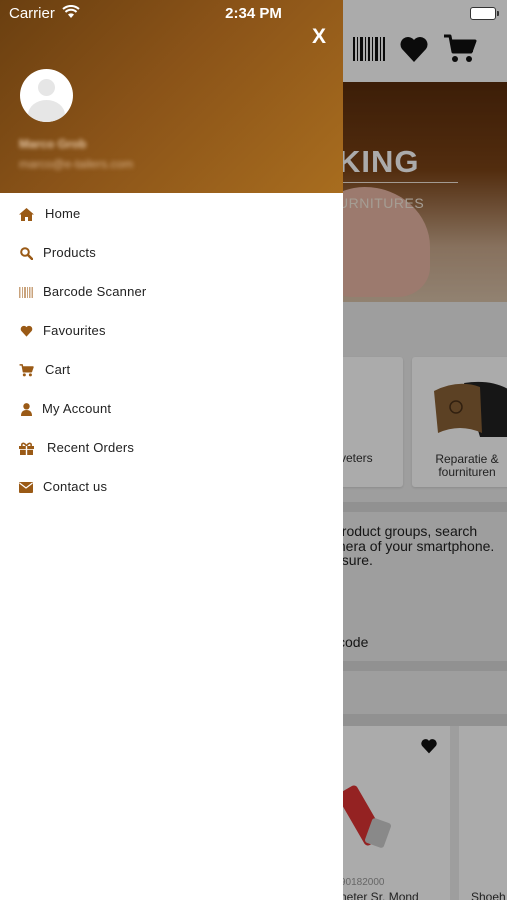 The height and width of the screenshot is (900, 507). What do you see at coordinates (69, 252) in the screenshot?
I see `menu-label: Products` at bounding box center [69, 252].